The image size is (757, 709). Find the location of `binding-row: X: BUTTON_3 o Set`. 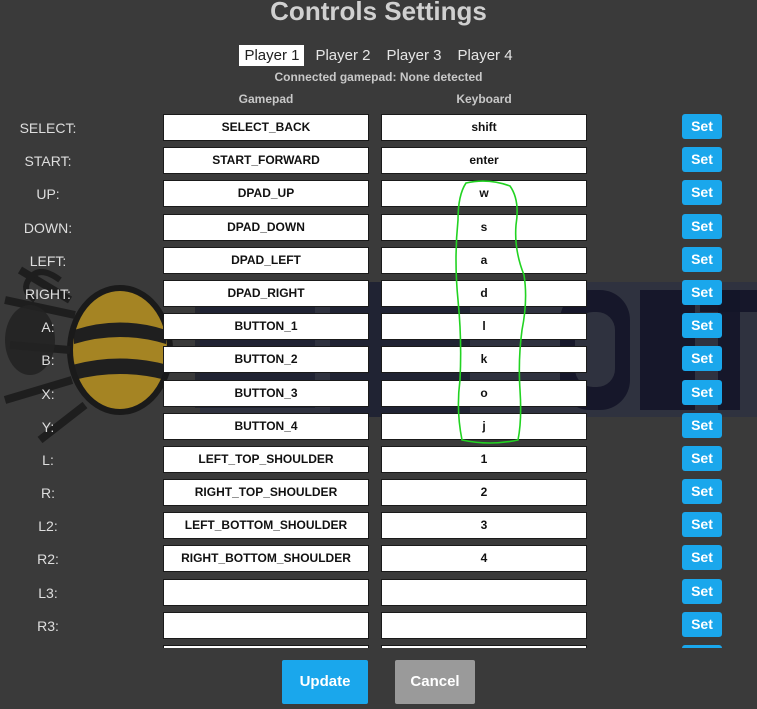

binding-row: X: BUTTON_3 o Set is located at coordinates (378, 396).